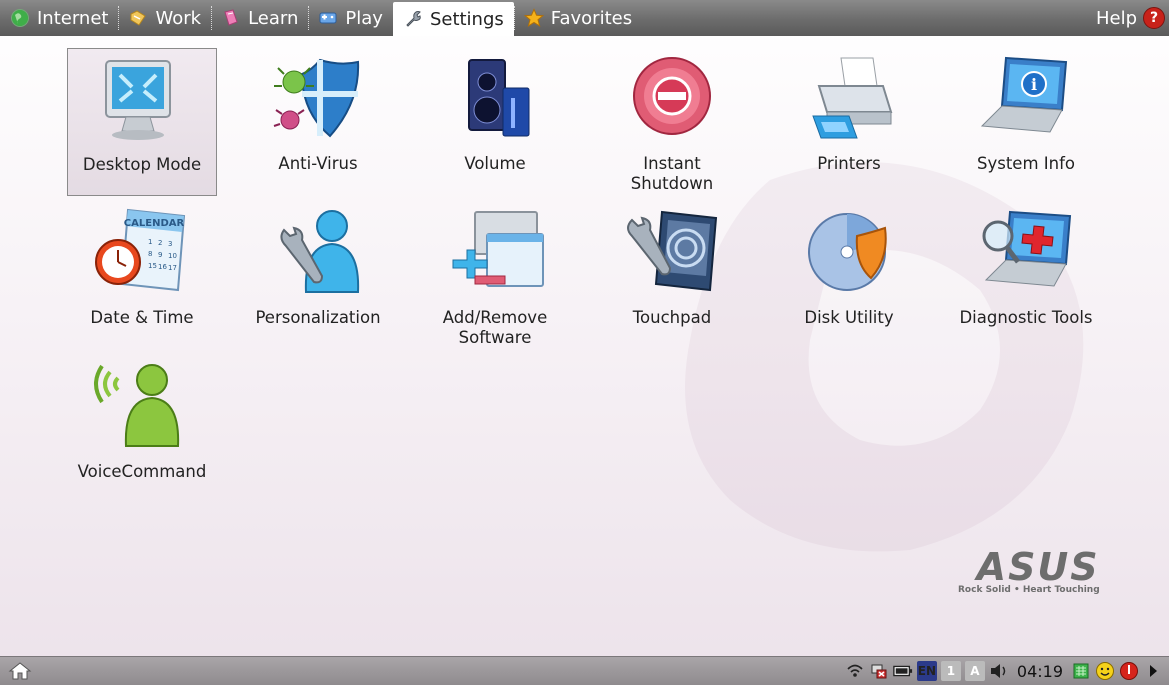 This screenshot has width=1169, height=685. I want to click on tab-internet: Internet, so click(59, 18).